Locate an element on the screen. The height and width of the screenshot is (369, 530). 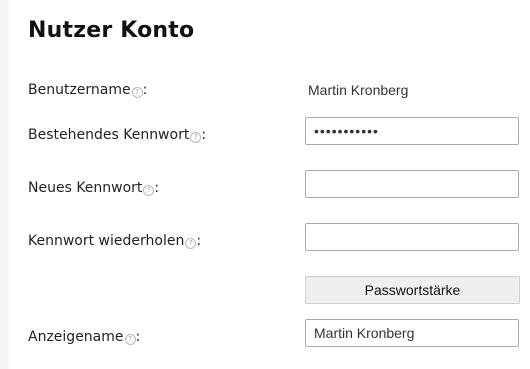
username-value: Martin Kronberg is located at coordinates (358, 90).